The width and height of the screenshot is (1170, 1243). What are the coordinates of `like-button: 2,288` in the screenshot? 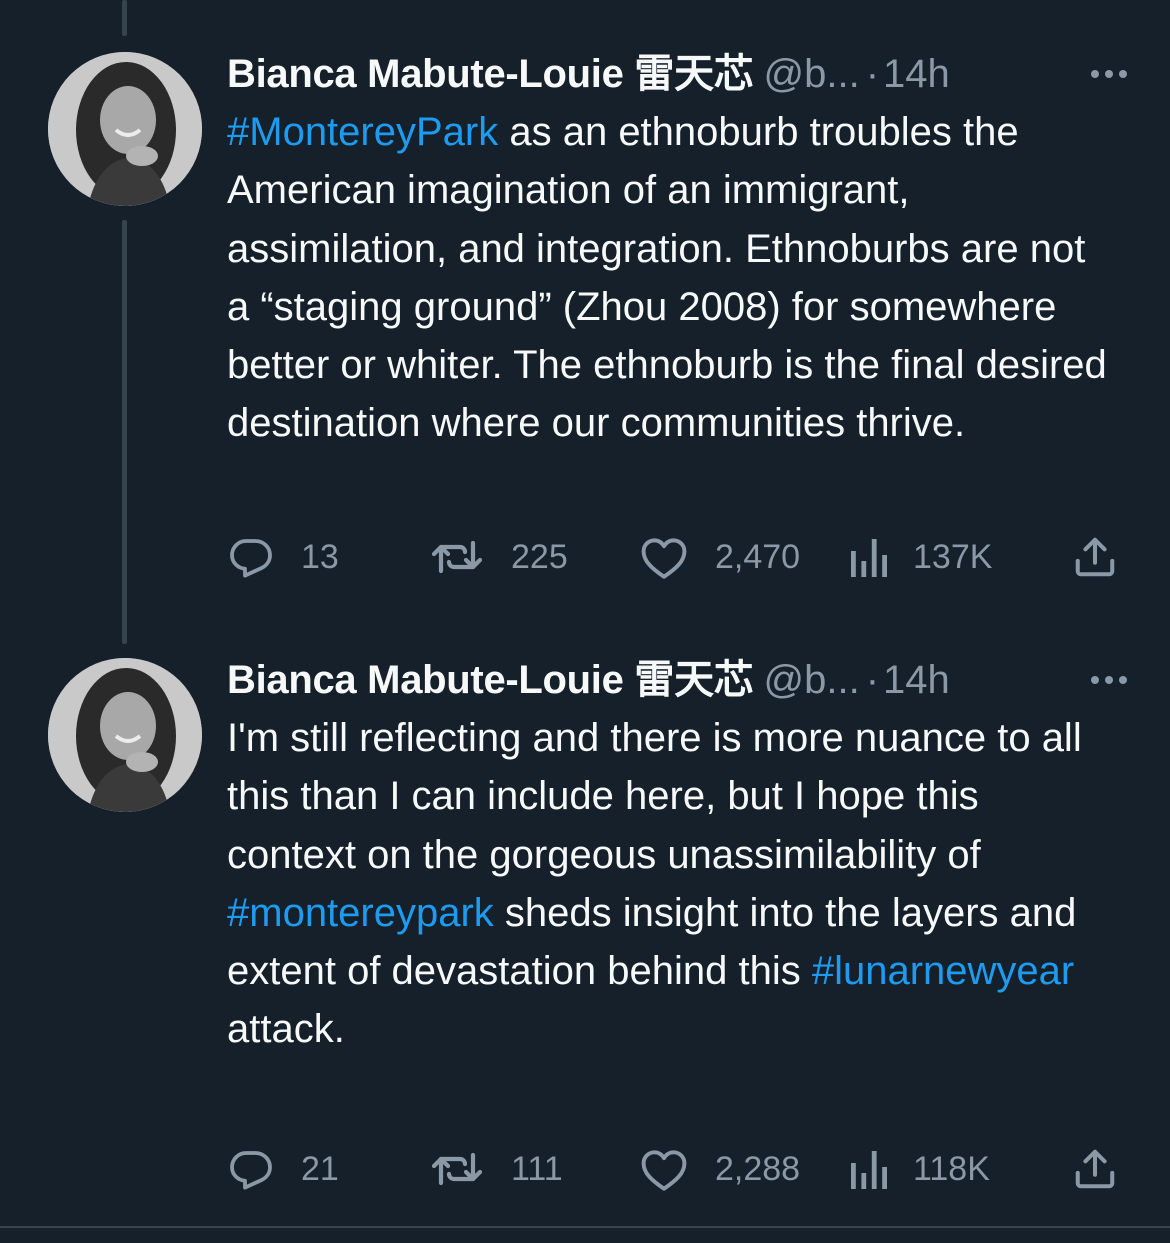 It's located at (719, 1169).